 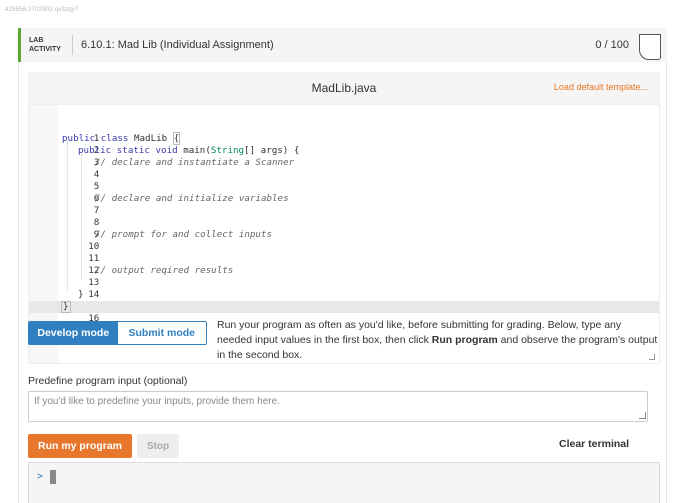 I want to click on badge-line-1: LAB, so click(x=36, y=40).